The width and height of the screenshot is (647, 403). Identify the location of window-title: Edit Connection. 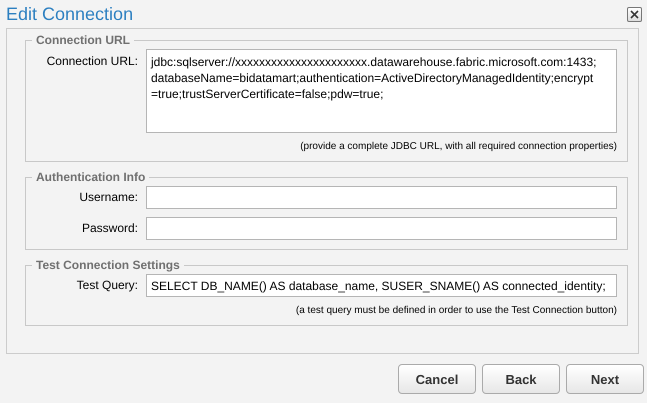
(70, 14).